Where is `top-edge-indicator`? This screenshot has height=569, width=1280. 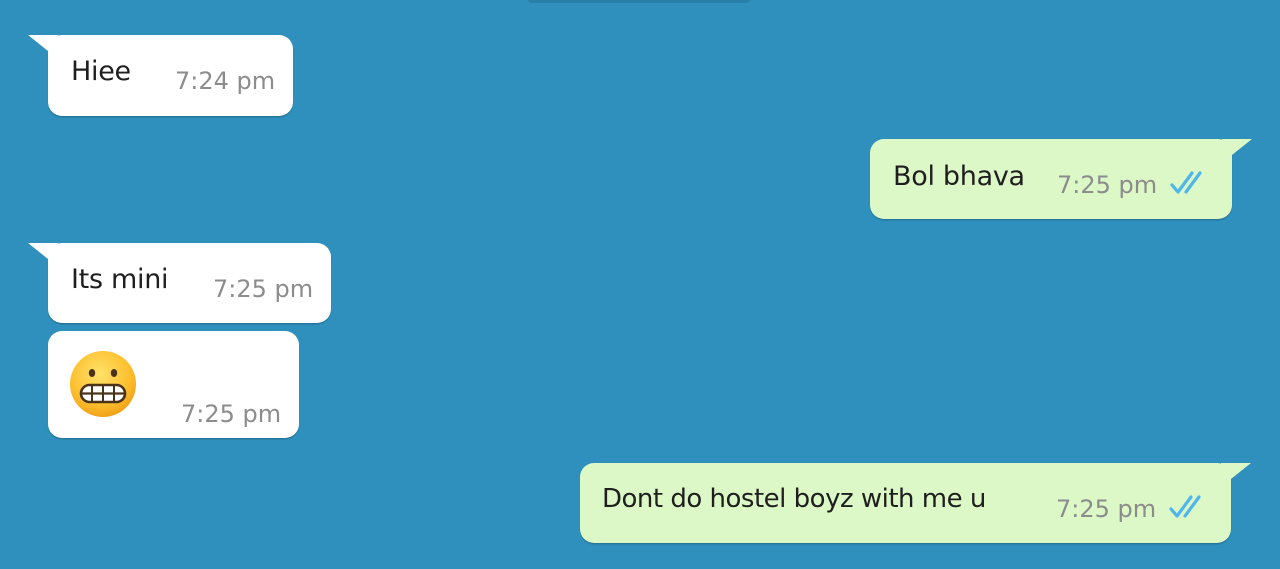 top-edge-indicator is located at coordinates (639, 1).